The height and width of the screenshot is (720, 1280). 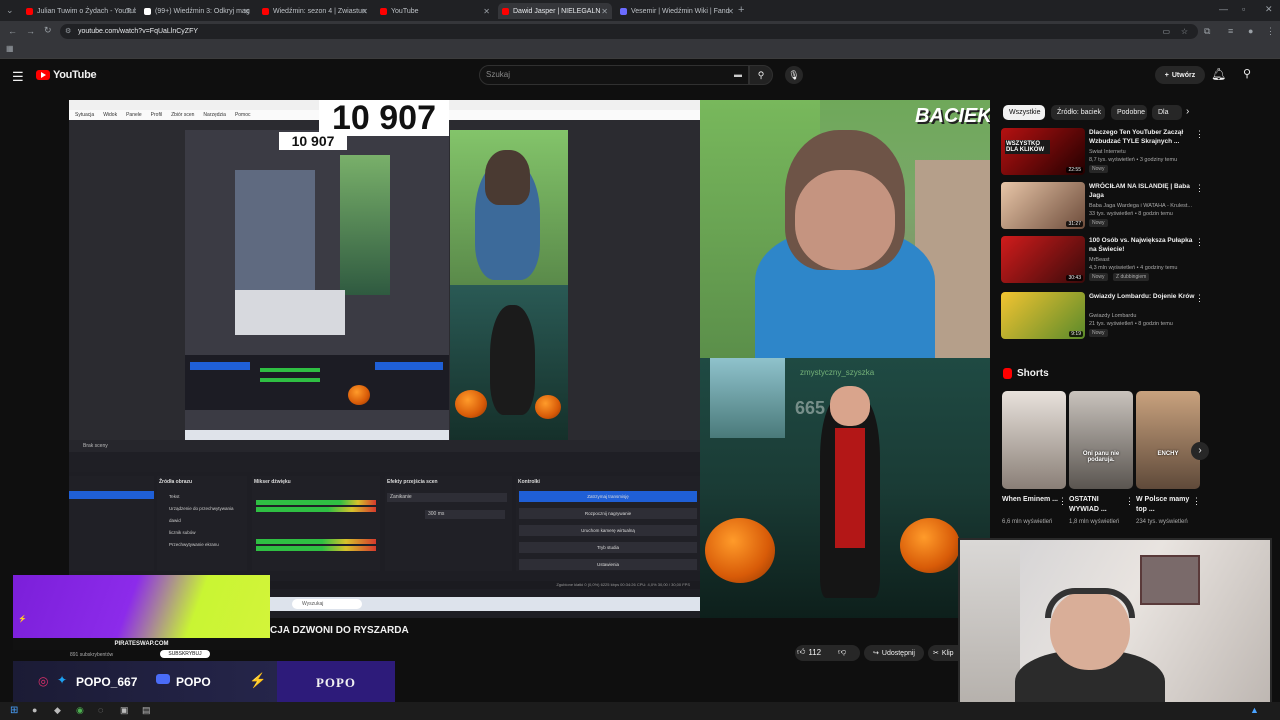 I want to click on cam-overlay-number: 665, so click(x=810, y=408).